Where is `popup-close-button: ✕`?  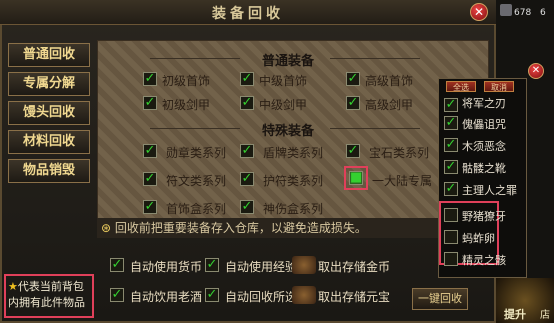
popup-close-button: ✕ is located at coordinates (536, 71).